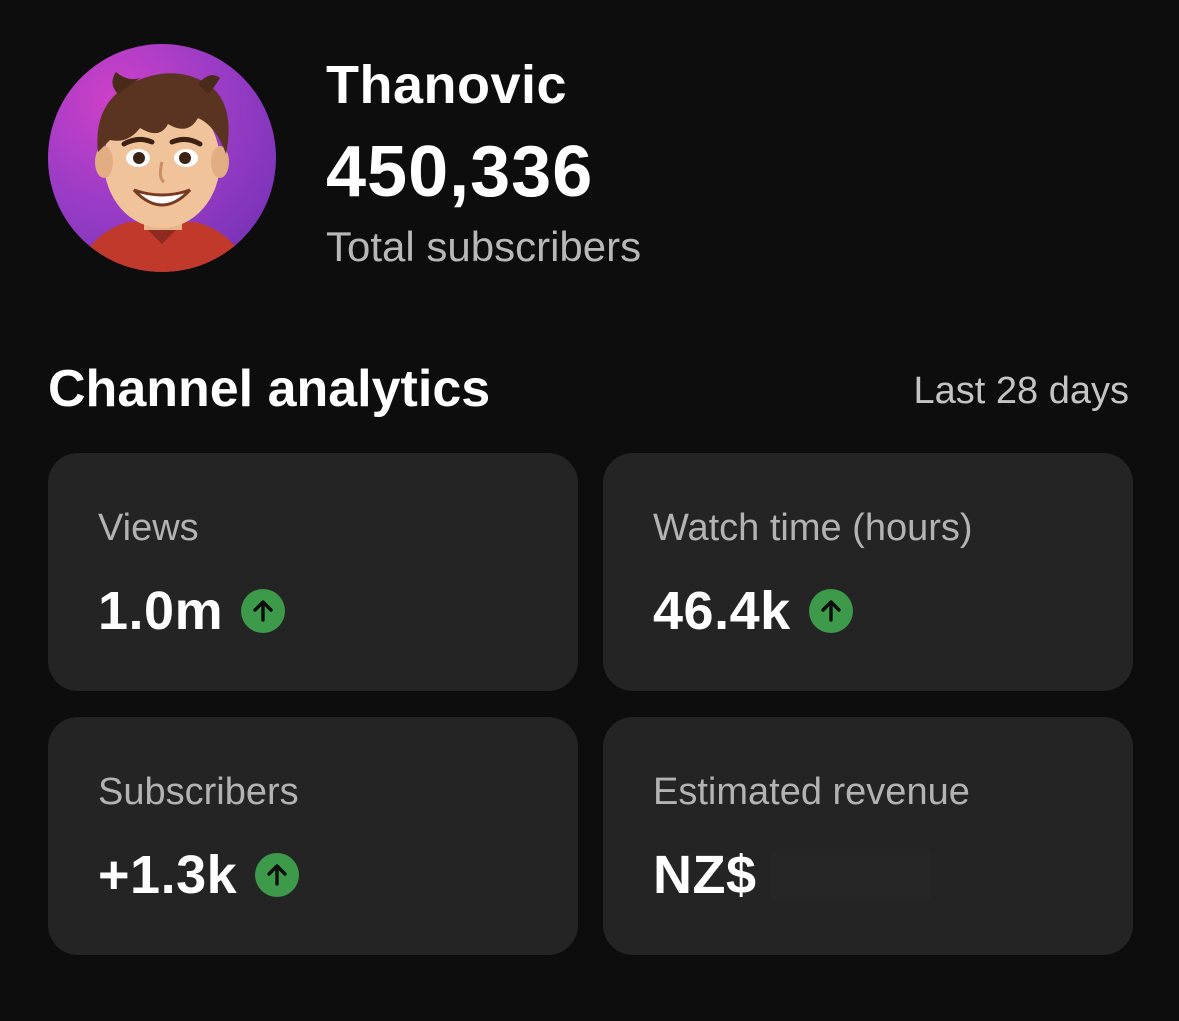 Image resolution: width=1179 pixels, height=1021 pixels. Describe the element at coordinates (161, 611) in the screenshot. I see `metric-value: 1.0m` at that location.